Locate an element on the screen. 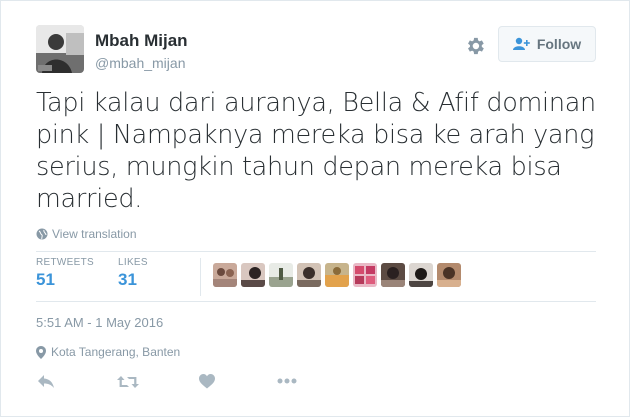 This screenshot has height=417, width=630. likers-avatars is located at coordinates (337, 275).